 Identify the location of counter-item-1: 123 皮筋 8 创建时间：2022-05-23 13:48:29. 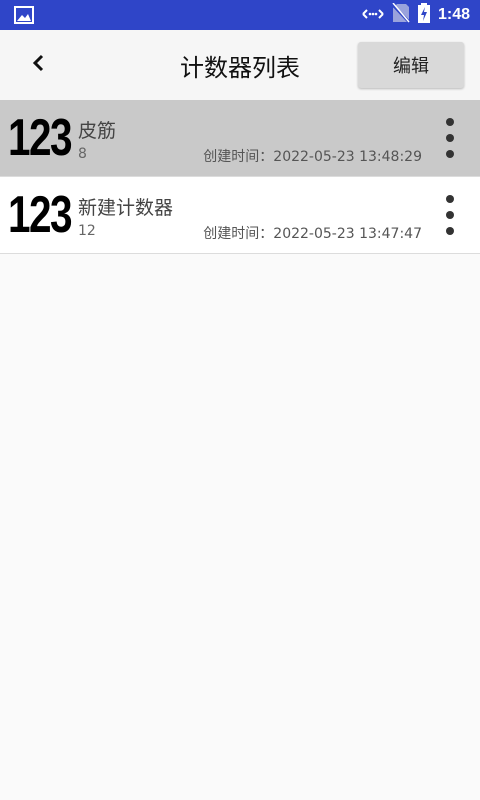
(240, 138).